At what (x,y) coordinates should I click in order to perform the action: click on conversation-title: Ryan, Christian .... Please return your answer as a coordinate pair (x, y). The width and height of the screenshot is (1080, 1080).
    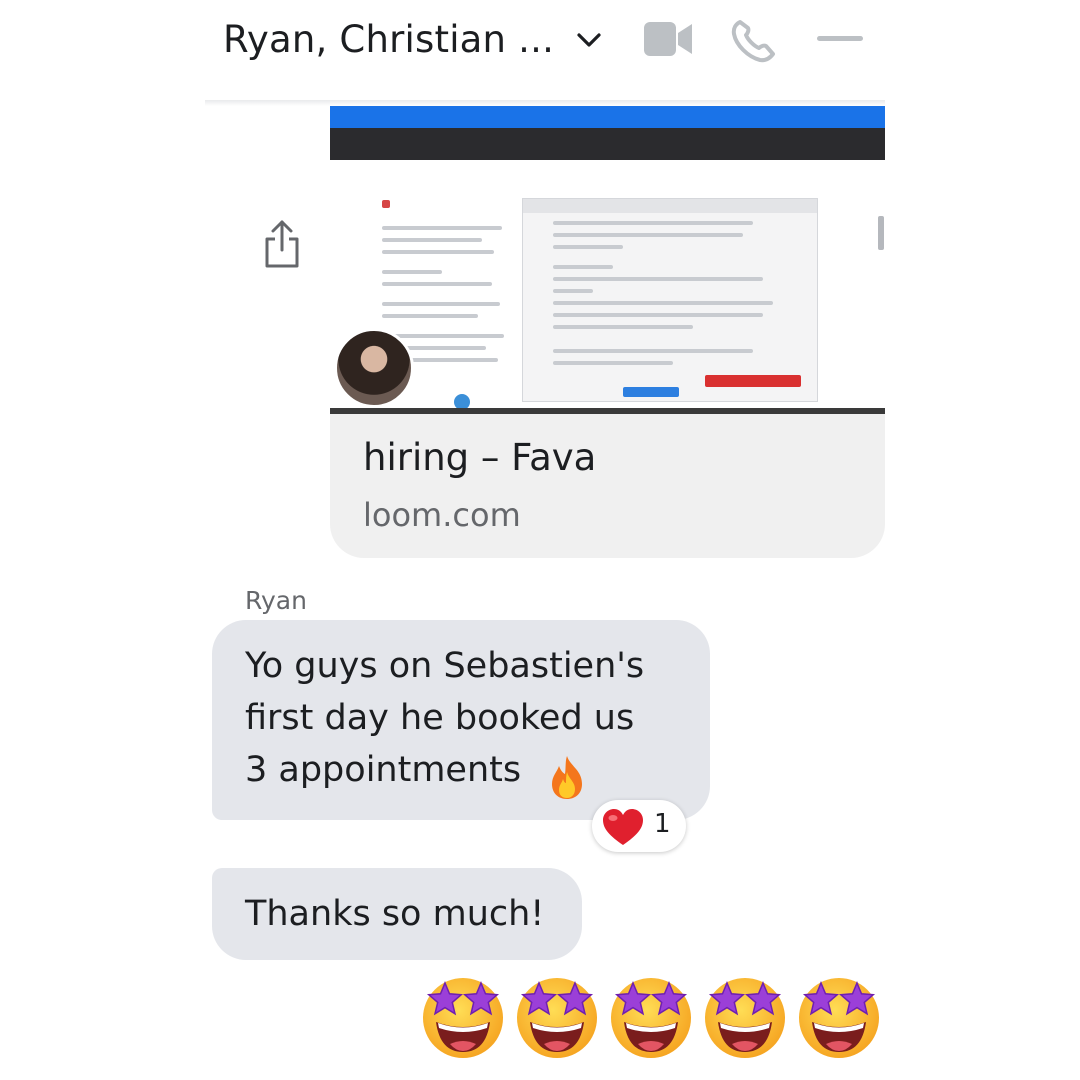
    Looking at the image, I should click on (389, 39).